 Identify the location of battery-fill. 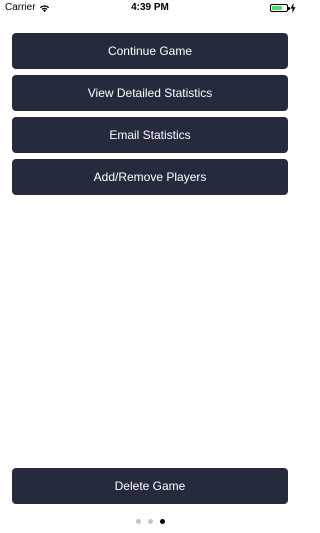
(277, 8).